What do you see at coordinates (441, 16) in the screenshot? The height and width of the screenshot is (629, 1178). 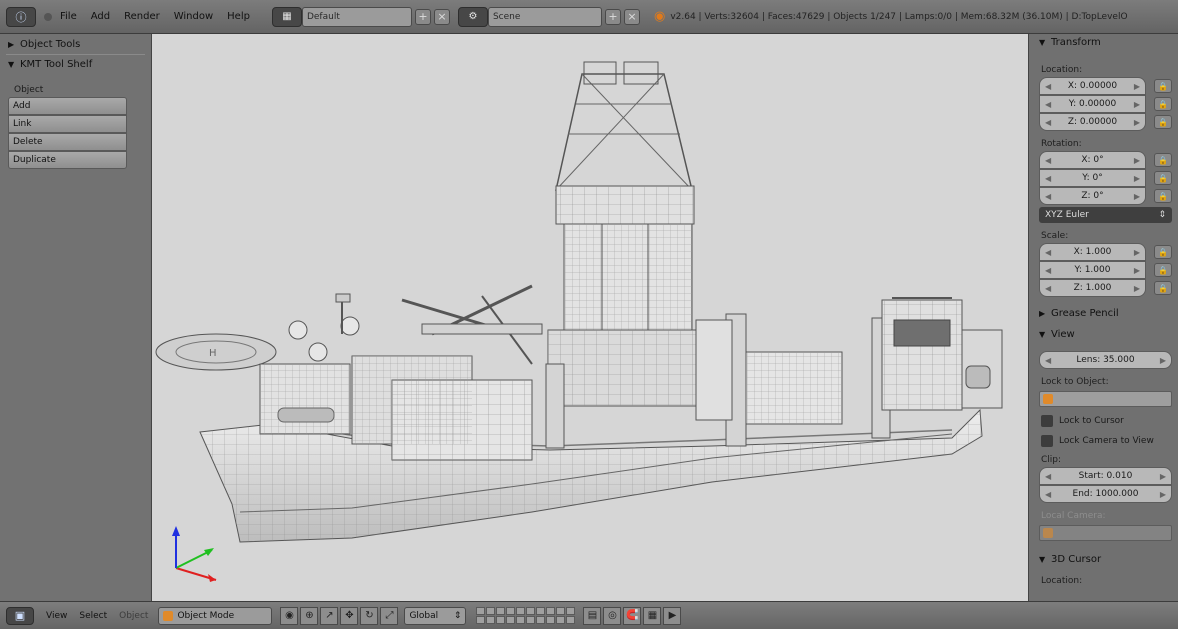 I see `delete-layout-button: ×` at bounding box center [441, 16].